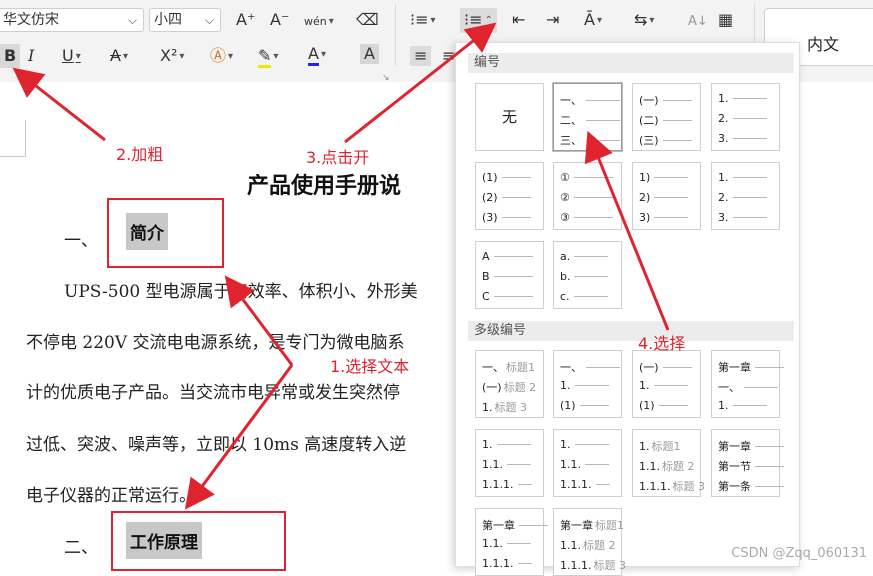 Image resolution: width=873 pixels, height=576 pixels. I want to click on italic-button: I, so click(31, 56).